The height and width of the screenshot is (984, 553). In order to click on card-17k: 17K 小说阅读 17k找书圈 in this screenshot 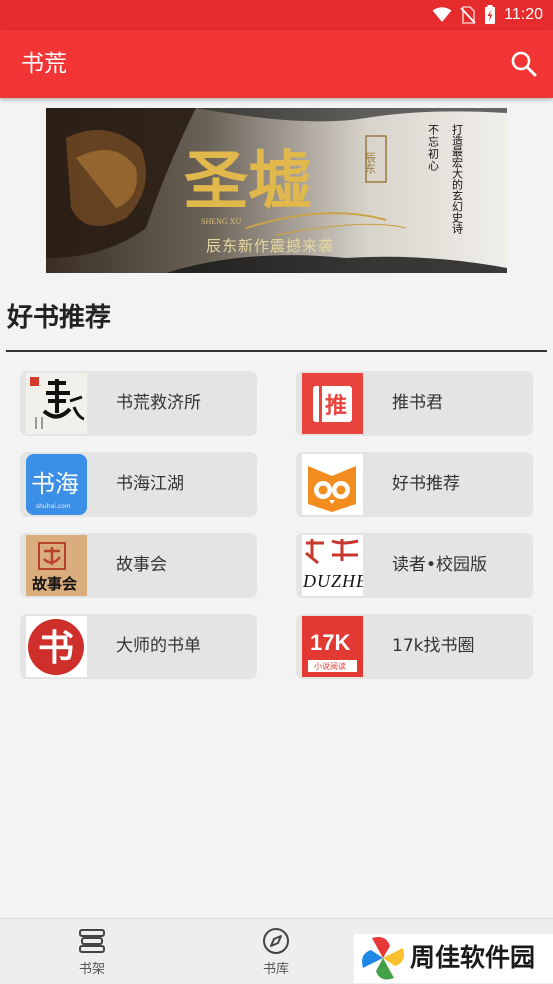, I will do `click(414, 646)`.